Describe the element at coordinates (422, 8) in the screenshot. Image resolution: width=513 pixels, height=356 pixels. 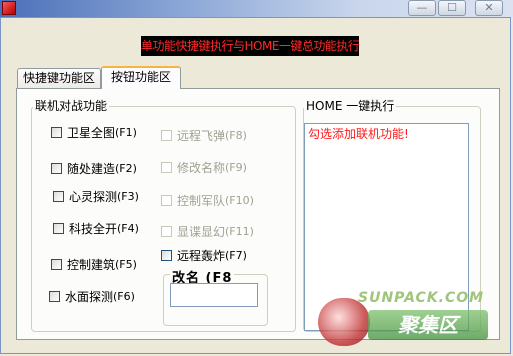
I see `minimize-button: —` at that location.